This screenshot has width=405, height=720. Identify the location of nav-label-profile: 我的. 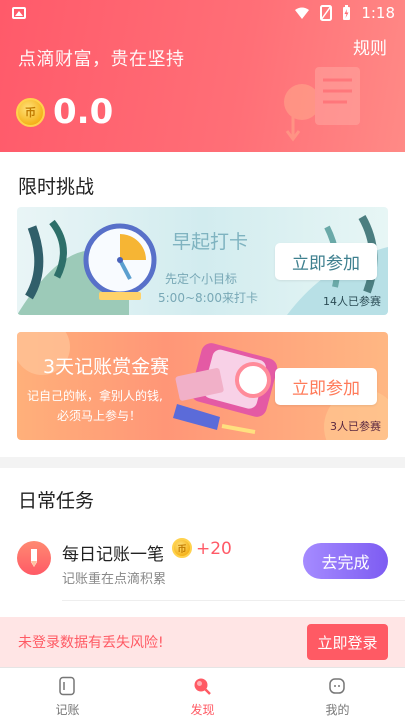
(337, 710).